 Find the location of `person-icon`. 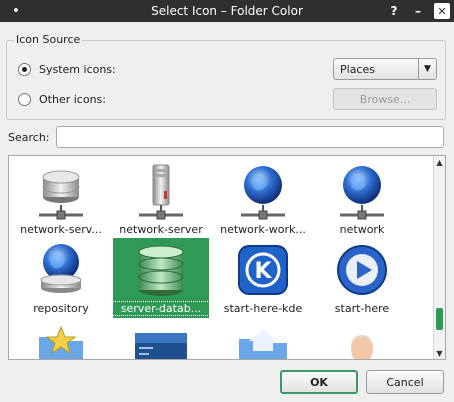

person-icon is located at coordinates (362, 339).